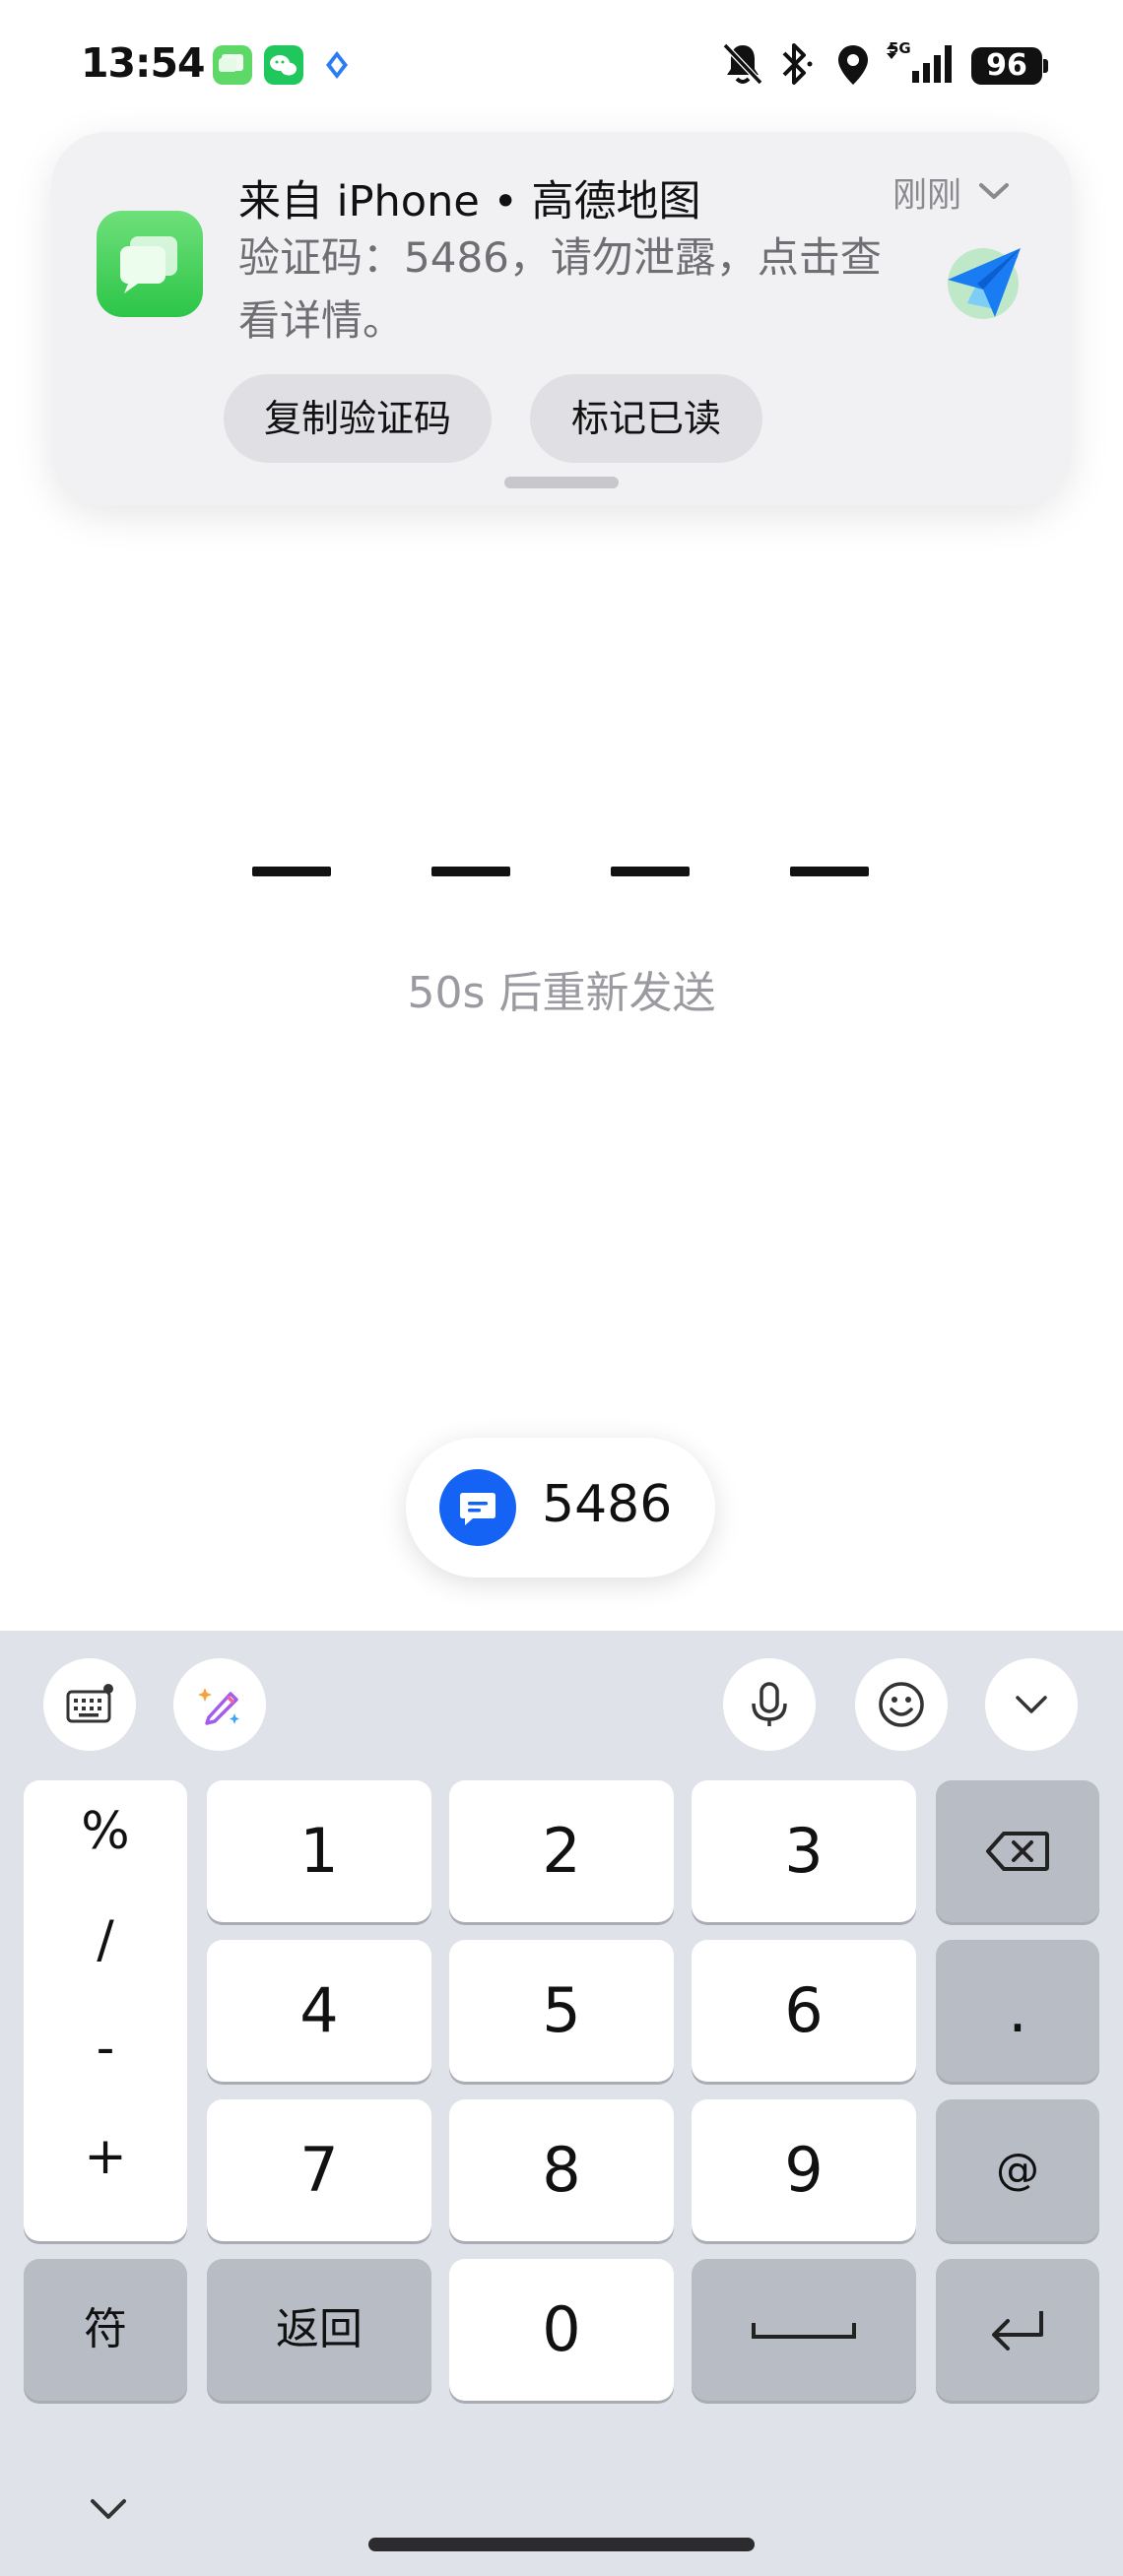 This screenshot has width=1123, height=2576. I want to click on microphone-icon, so click(769, 1704).